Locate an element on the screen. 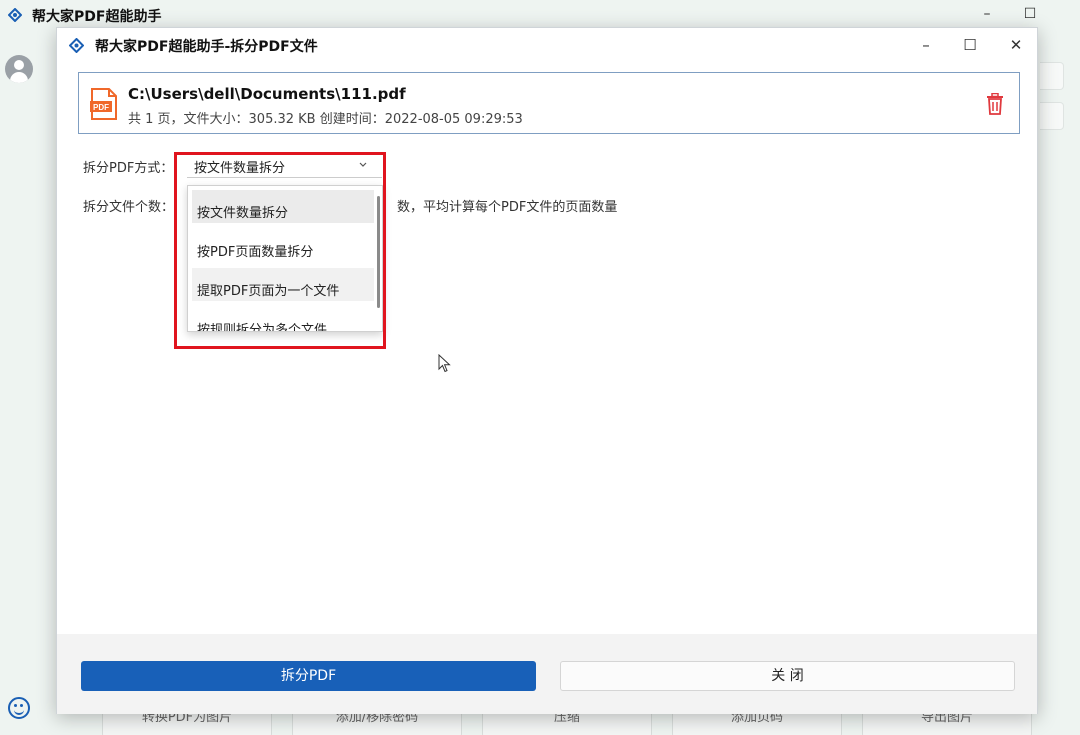  dialog-minimize-button: – is located at coordinates (926, 45).